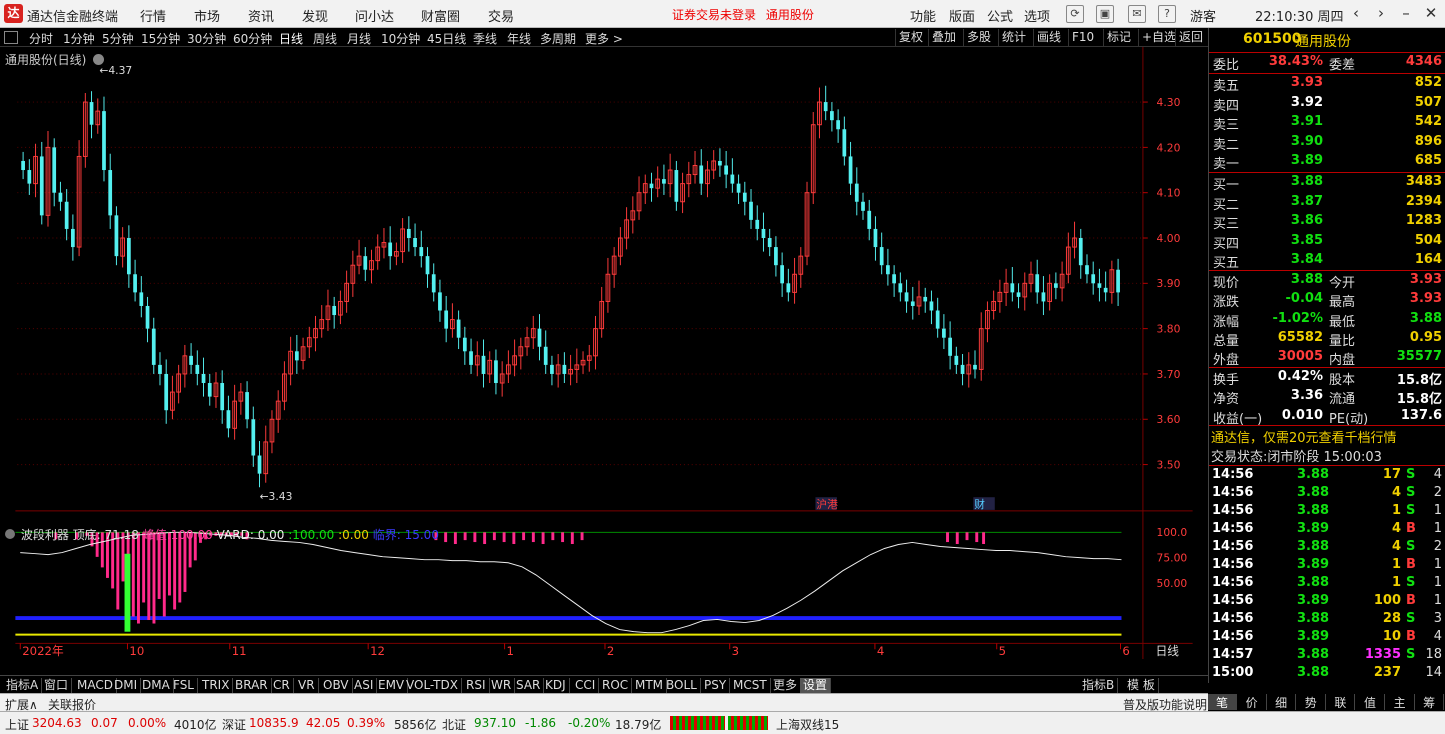 The height and width of the screenshot is (734, 1445). Describe the element at coordinates (1327, 162) in the screenshot. I see `ask-row: 卖一 3.89 685` at that location.